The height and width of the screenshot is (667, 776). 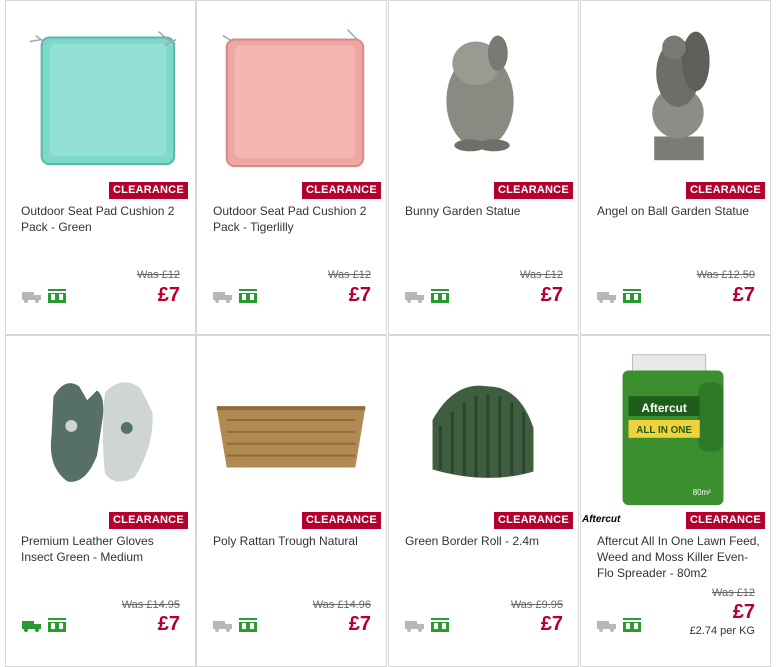 What do you see at coordinates (293, 541) in the screenshot?
I see `product-title: Poly Rattan Trough Natural` at bounding box center [293, 541].